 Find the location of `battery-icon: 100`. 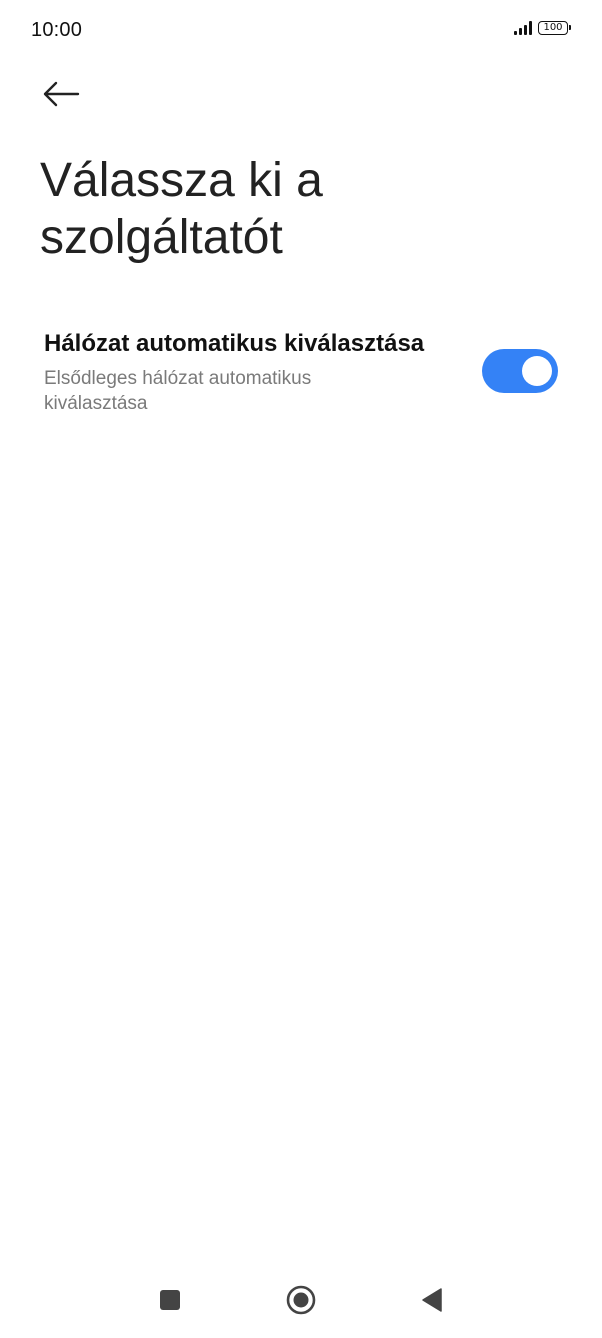

battery-icon: 100 is located at coordinates (554, 28).